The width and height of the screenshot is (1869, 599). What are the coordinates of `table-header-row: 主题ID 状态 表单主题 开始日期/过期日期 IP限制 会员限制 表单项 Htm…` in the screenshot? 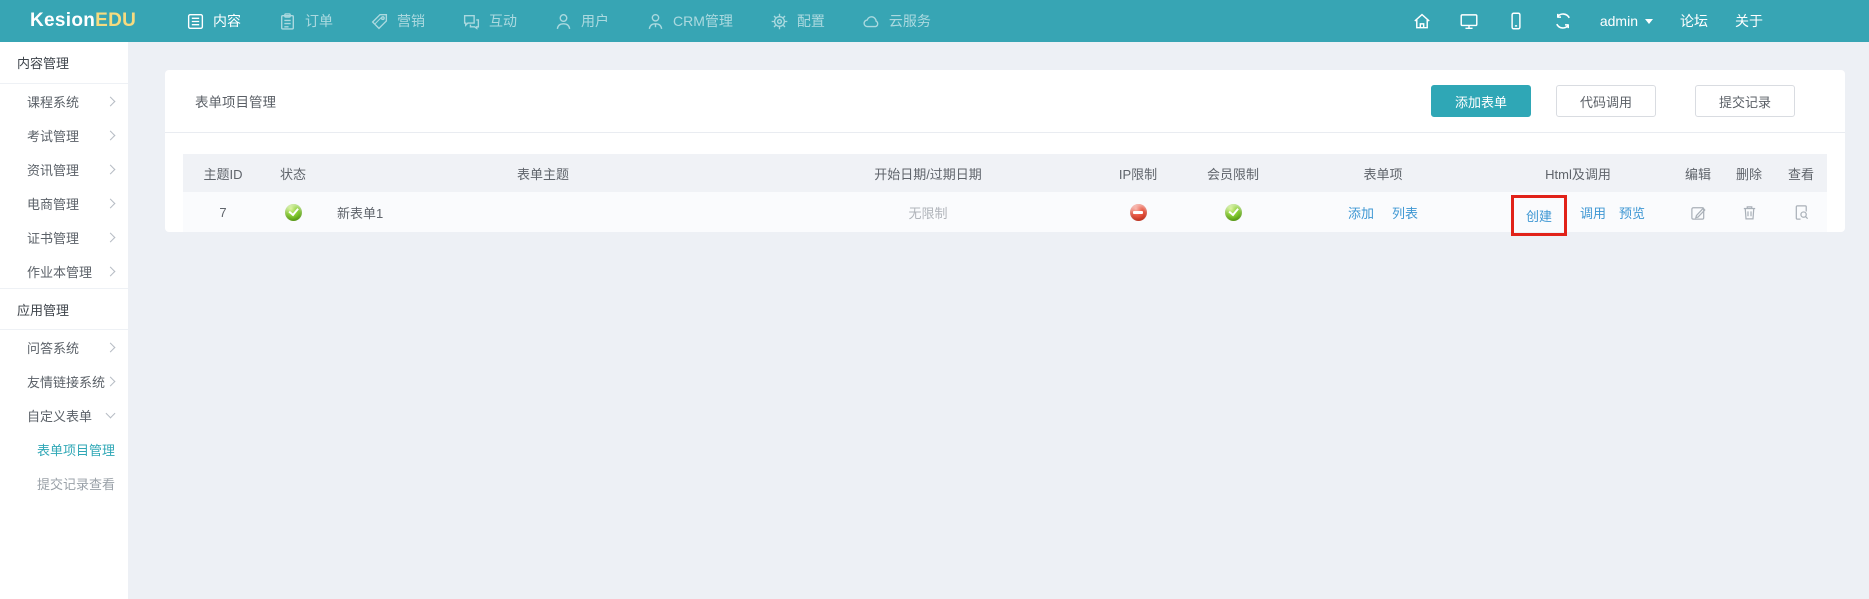 It's located at (1005, 173).